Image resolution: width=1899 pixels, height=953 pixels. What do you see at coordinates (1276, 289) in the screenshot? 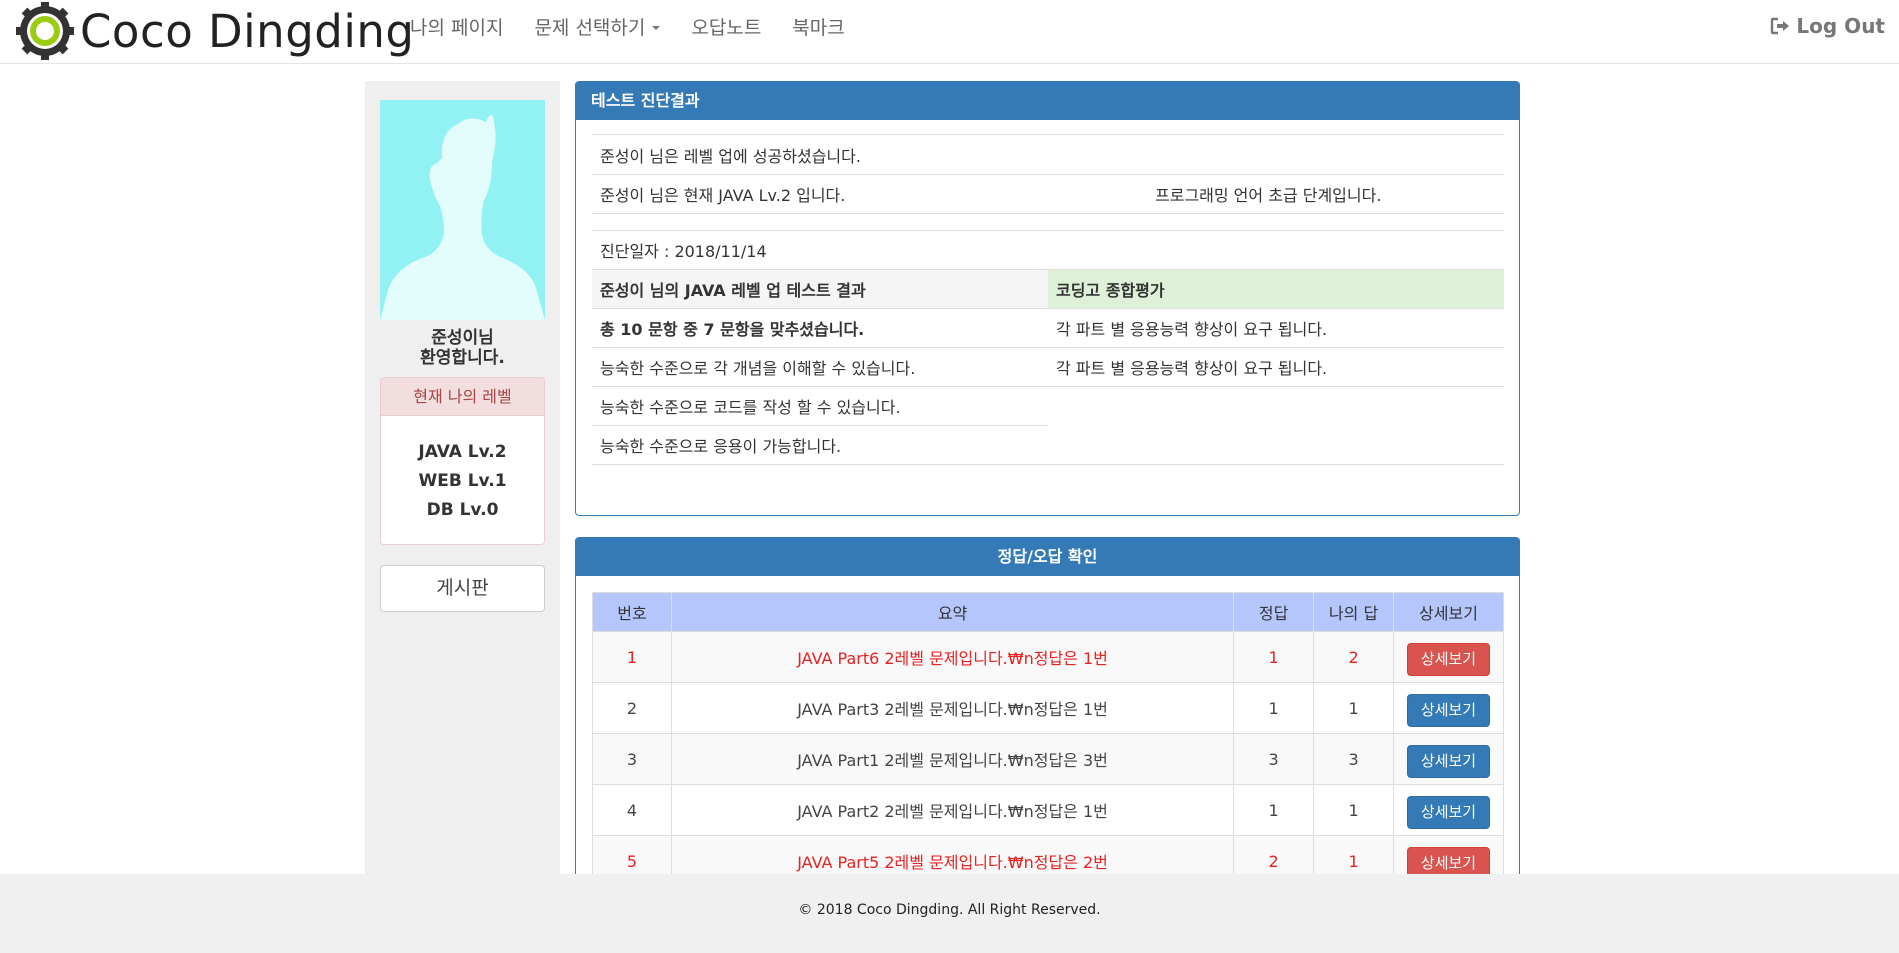
I see `eval-header: 코딩고 종합평가` at bounding box center [1276, 289].